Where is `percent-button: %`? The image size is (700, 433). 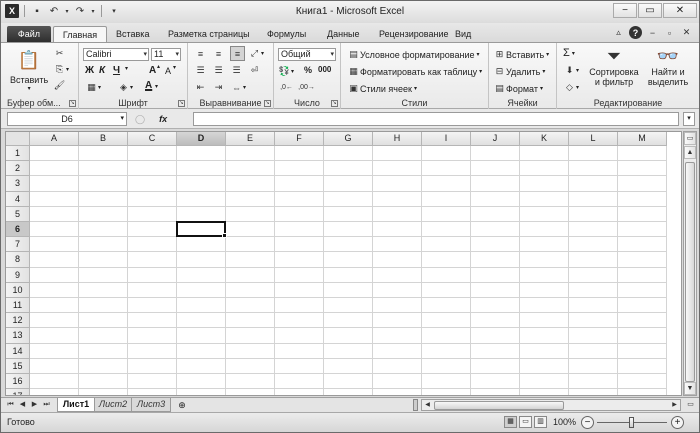 percent-button: % is located at coordinates (308, 70).